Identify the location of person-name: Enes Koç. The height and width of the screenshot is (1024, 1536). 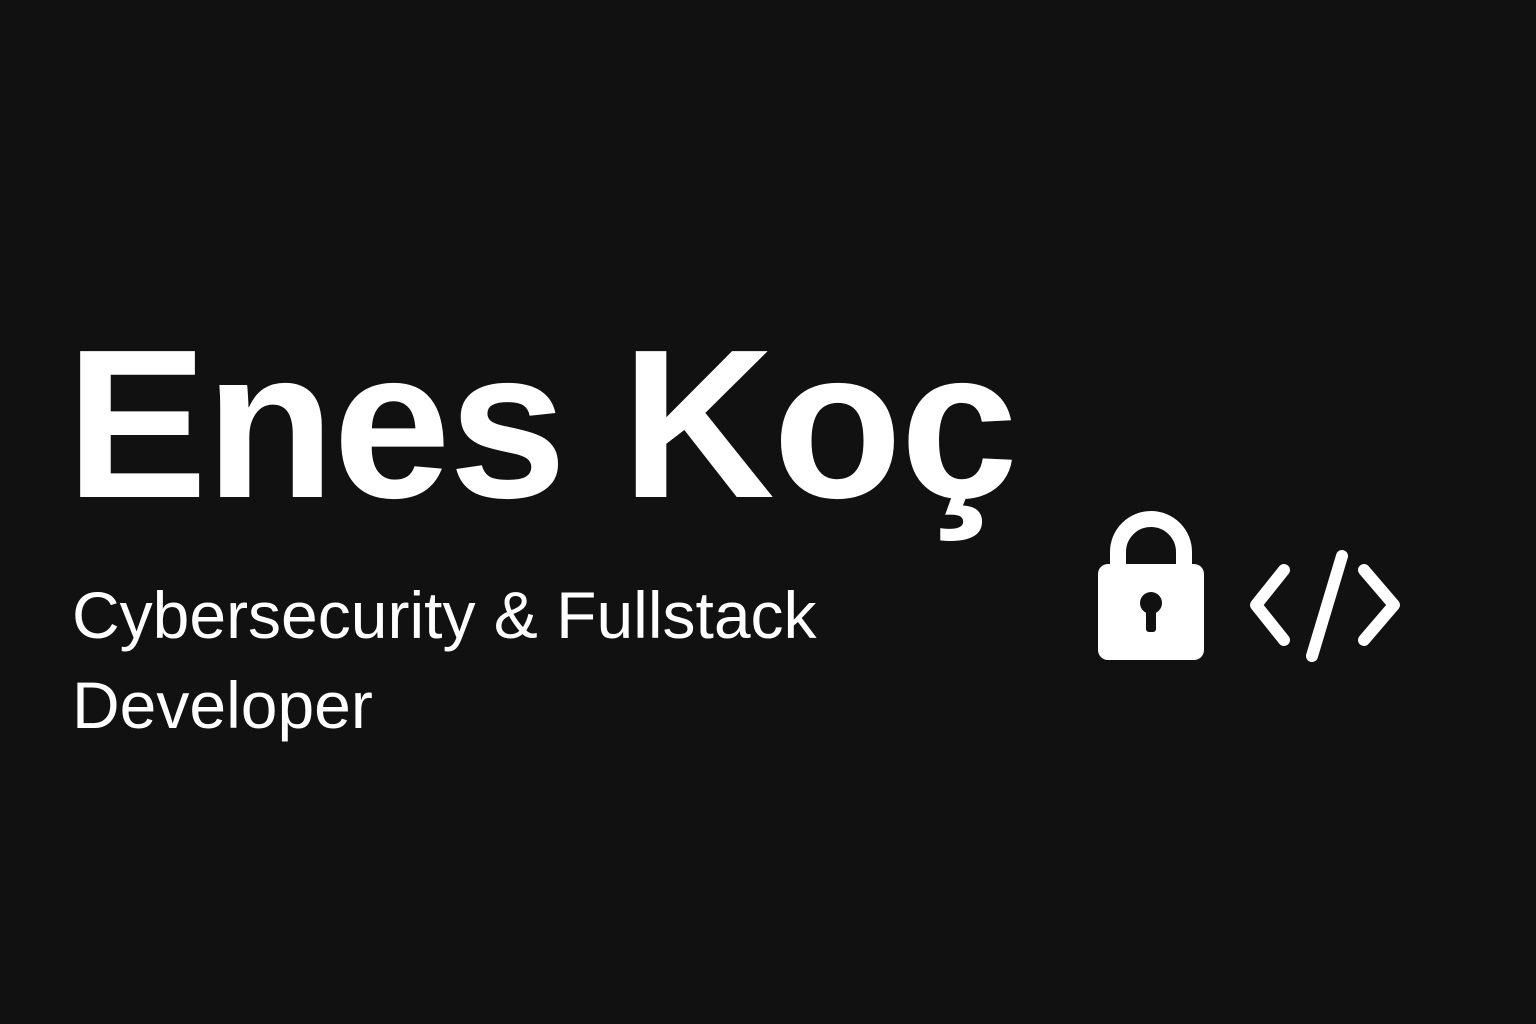
(542, 423).